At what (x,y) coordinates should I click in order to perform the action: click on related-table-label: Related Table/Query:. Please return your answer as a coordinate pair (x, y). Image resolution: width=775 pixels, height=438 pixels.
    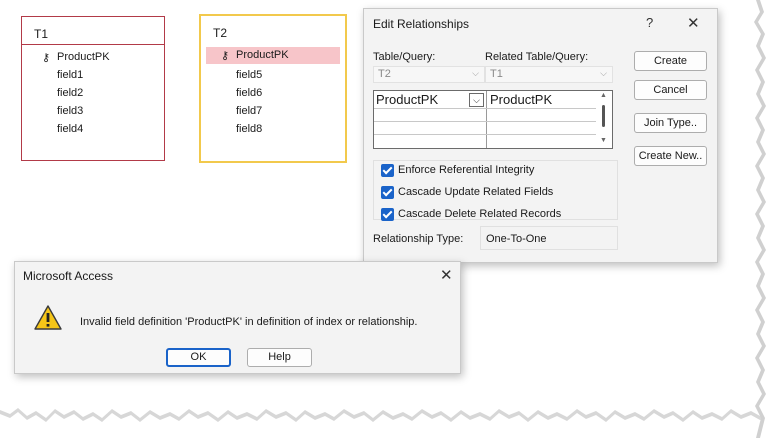
    Looking at the image, I should click on (537, 57).